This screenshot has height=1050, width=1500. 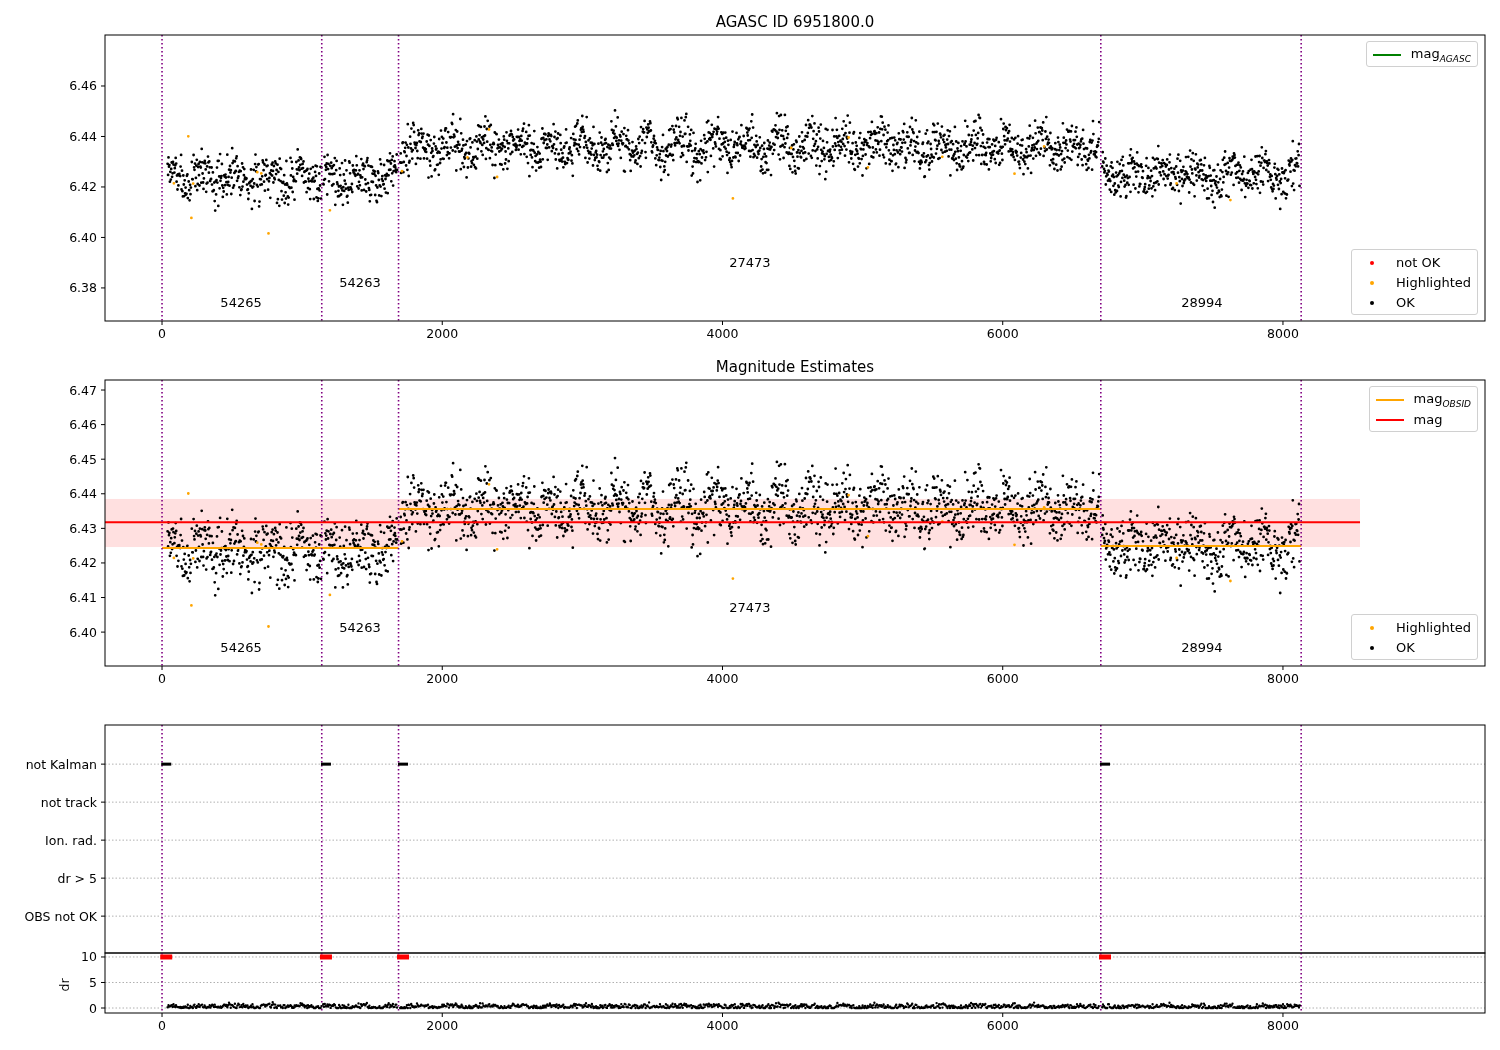 What do you see at coordinates (83, 459) in the screenshot?
I see `tick-label: 6.45` at bounding box center [83, 459].